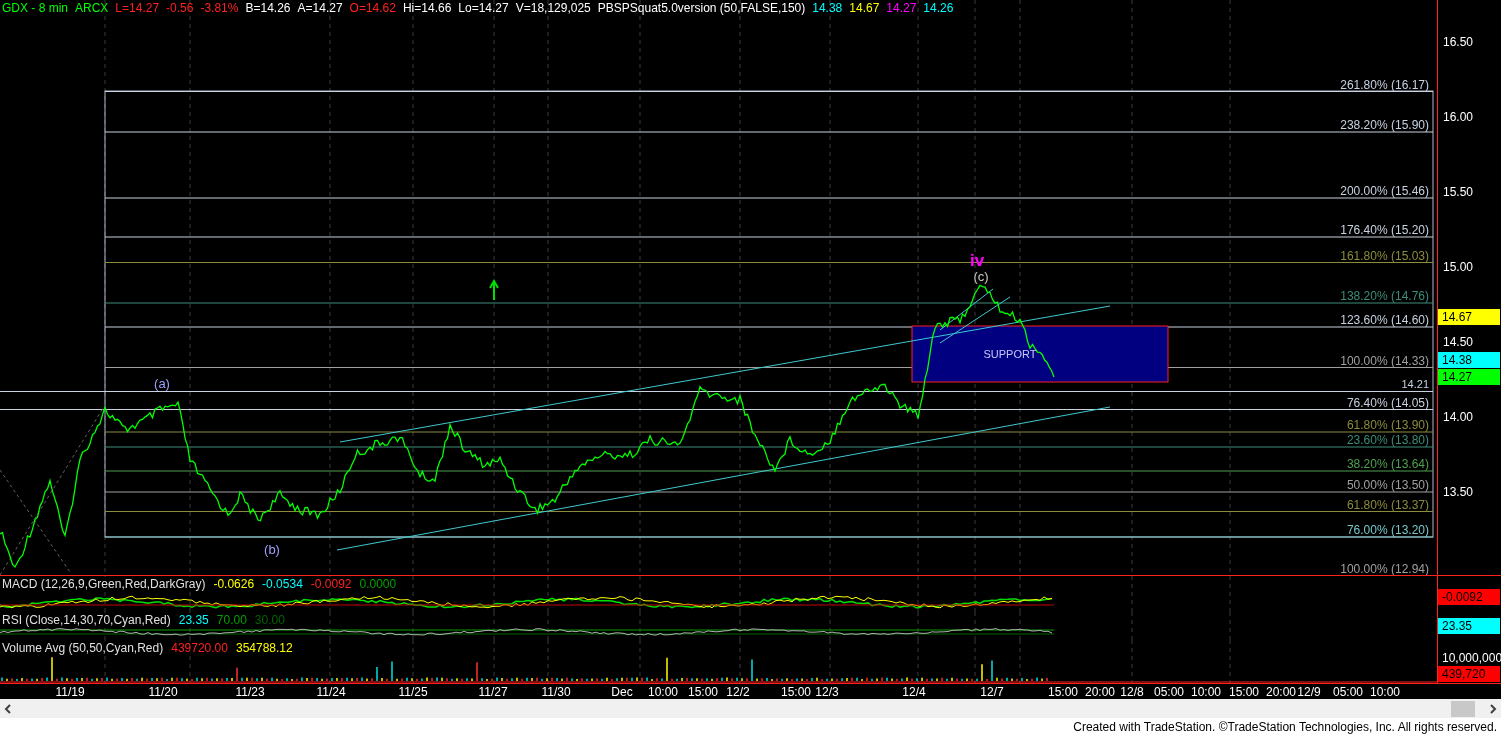 The width and height of the screenshot is (1501, 736). What do you see at coordinates (1463, 708) in the screenshot?
I see `scrollbar-thumb` at bounding box center [1463, 708].